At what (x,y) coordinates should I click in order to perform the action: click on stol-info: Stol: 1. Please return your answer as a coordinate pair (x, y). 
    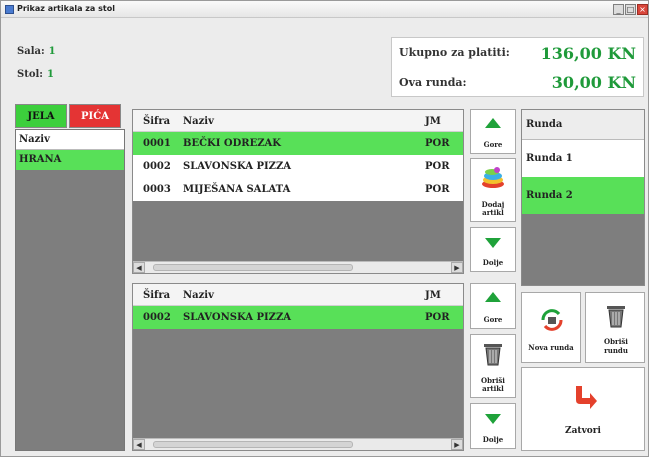
    Looking at the image, I should click on (35, 74).